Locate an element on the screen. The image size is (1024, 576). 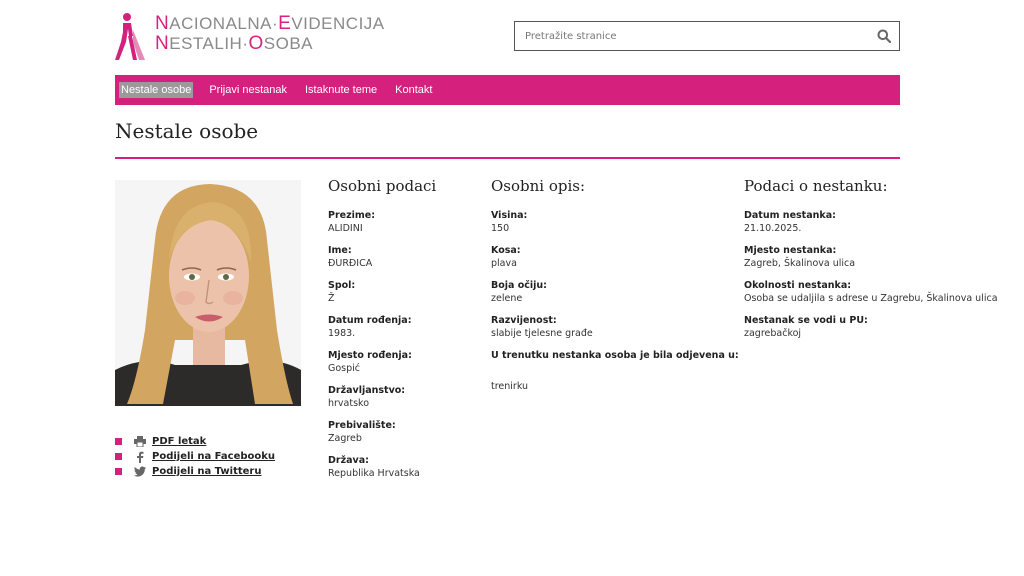
field-label: Datum nestanka: is located at coordinates (790, 215).